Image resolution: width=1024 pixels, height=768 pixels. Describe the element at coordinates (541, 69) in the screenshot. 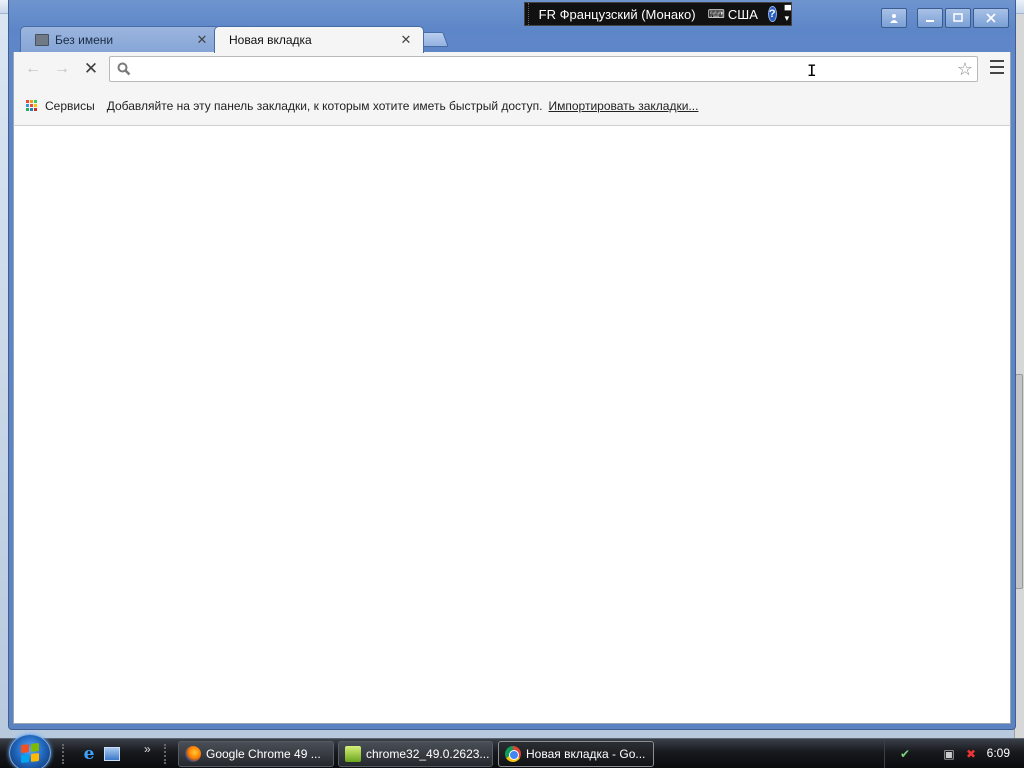

I see `omnibox-input` at that location.